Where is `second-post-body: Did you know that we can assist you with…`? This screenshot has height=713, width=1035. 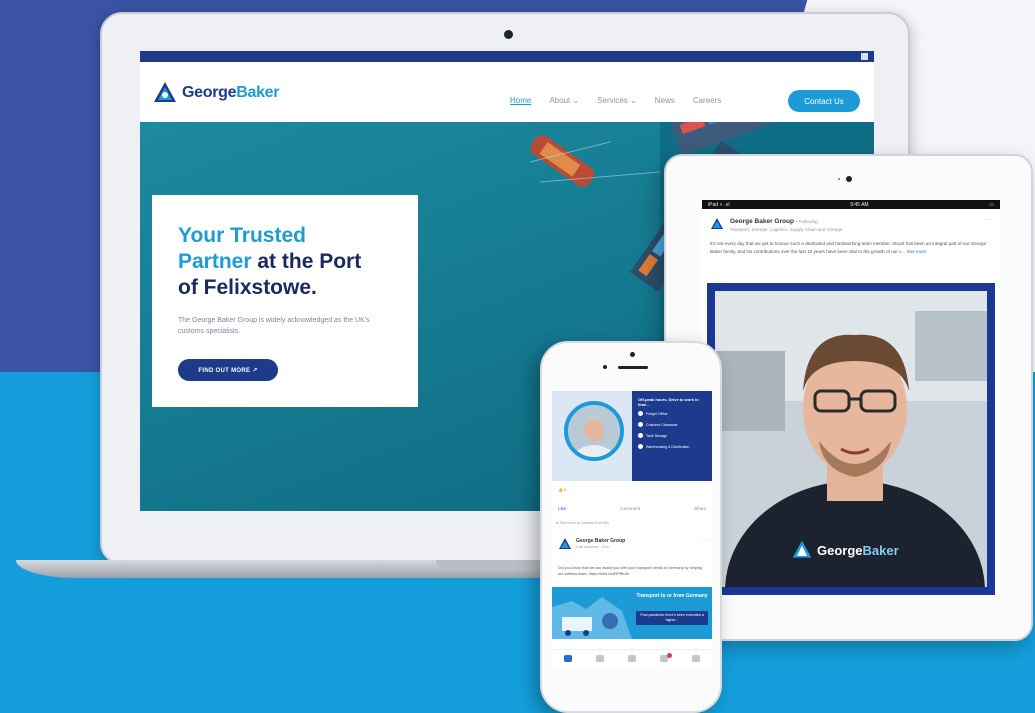
second-post-body: Did you know that we can assist you with… is located at coordinates (630, 571).